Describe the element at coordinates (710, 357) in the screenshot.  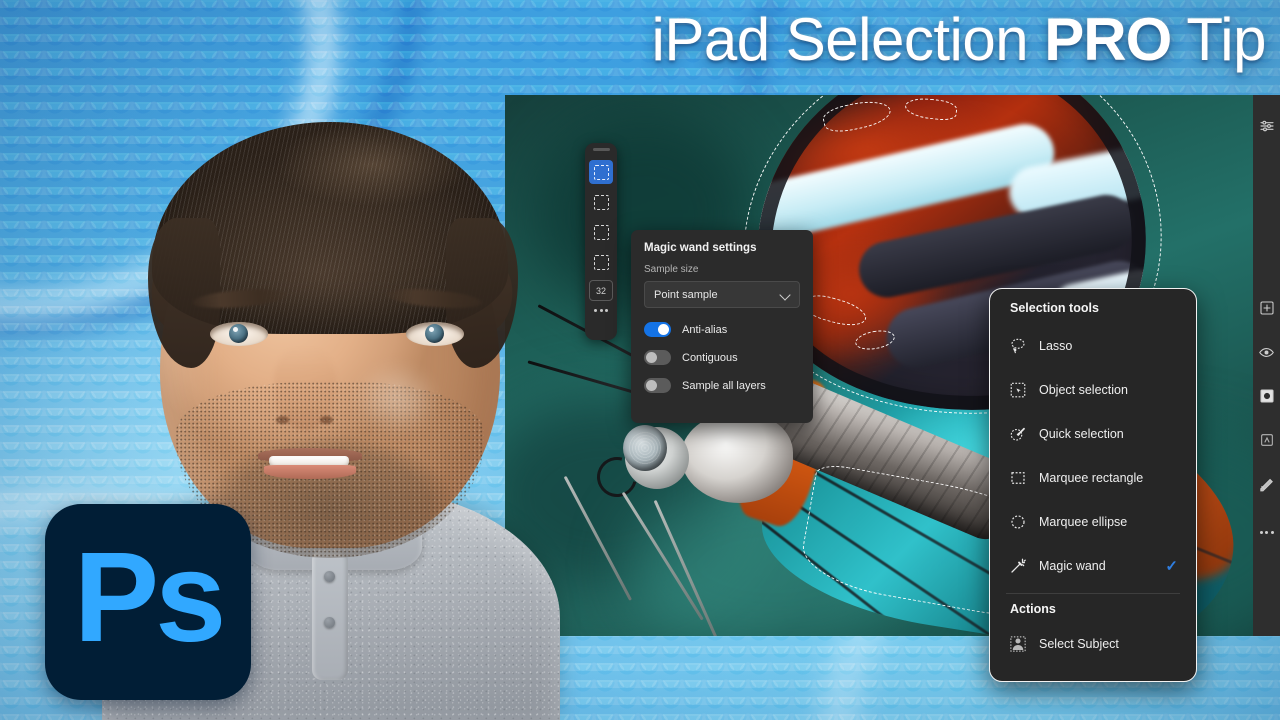
I see `contiguous-label: Contiguous` at that location.